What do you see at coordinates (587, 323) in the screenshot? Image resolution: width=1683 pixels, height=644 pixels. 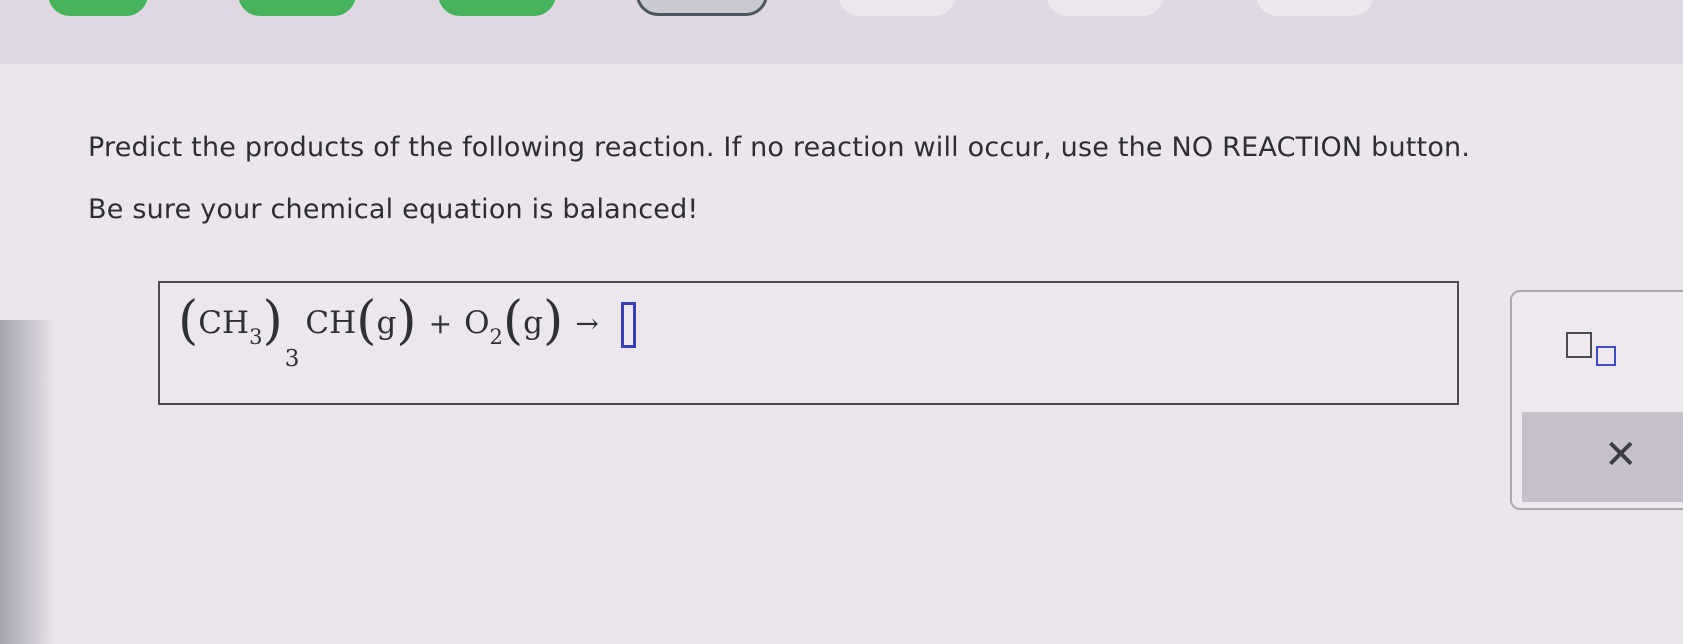 I see `reaction-arrow: →` at bounding box center [587, 323].